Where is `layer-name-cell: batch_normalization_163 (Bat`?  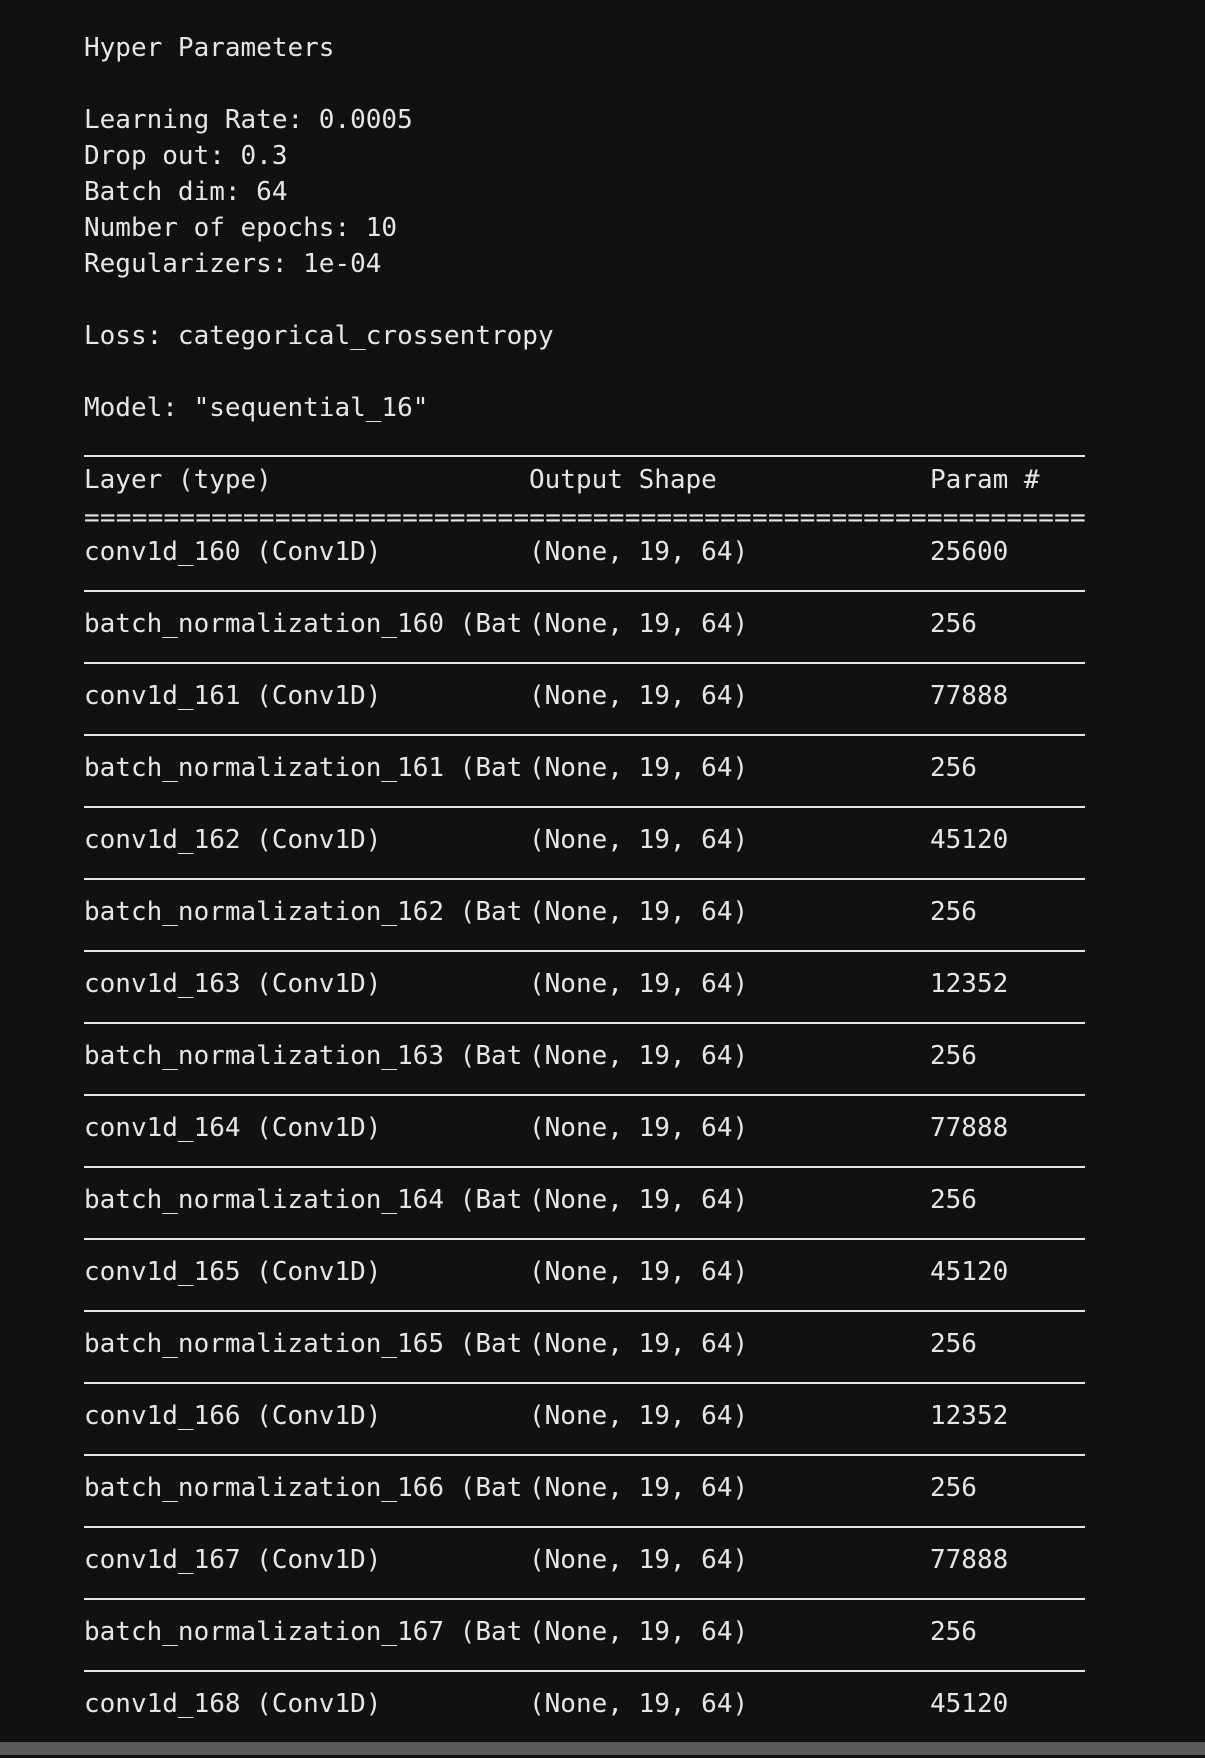 layer-name-cell: batch_normalization_163 (Bat is located at coordinates (303, 1056).